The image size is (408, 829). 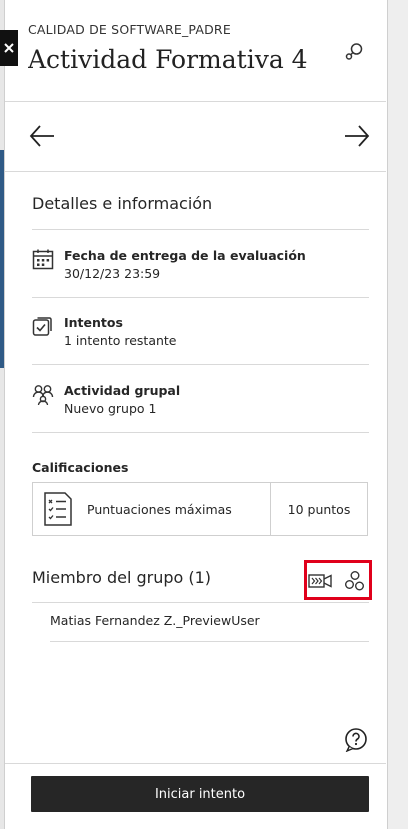 What do you see at coordinates (120, 340) in the screenshot?
I see `attempts-value: 1 intento restante` at bounding box center [120, 340].